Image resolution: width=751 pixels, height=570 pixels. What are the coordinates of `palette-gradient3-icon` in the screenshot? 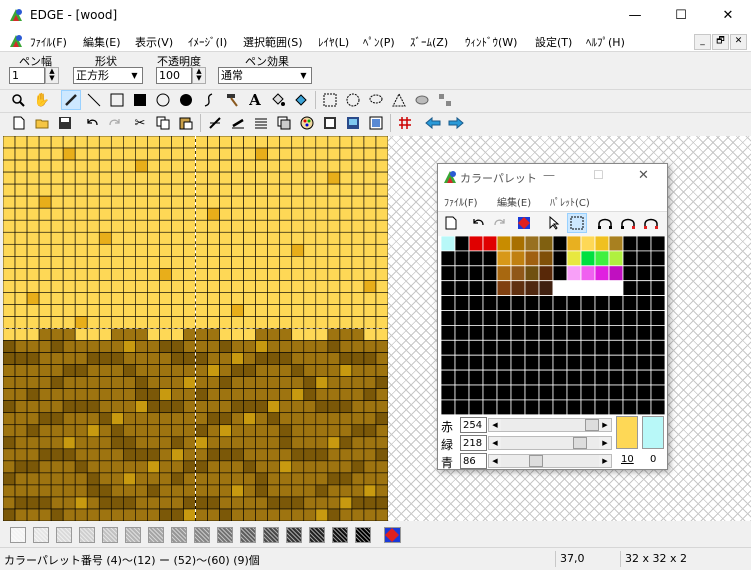 It's located at (651, 223).